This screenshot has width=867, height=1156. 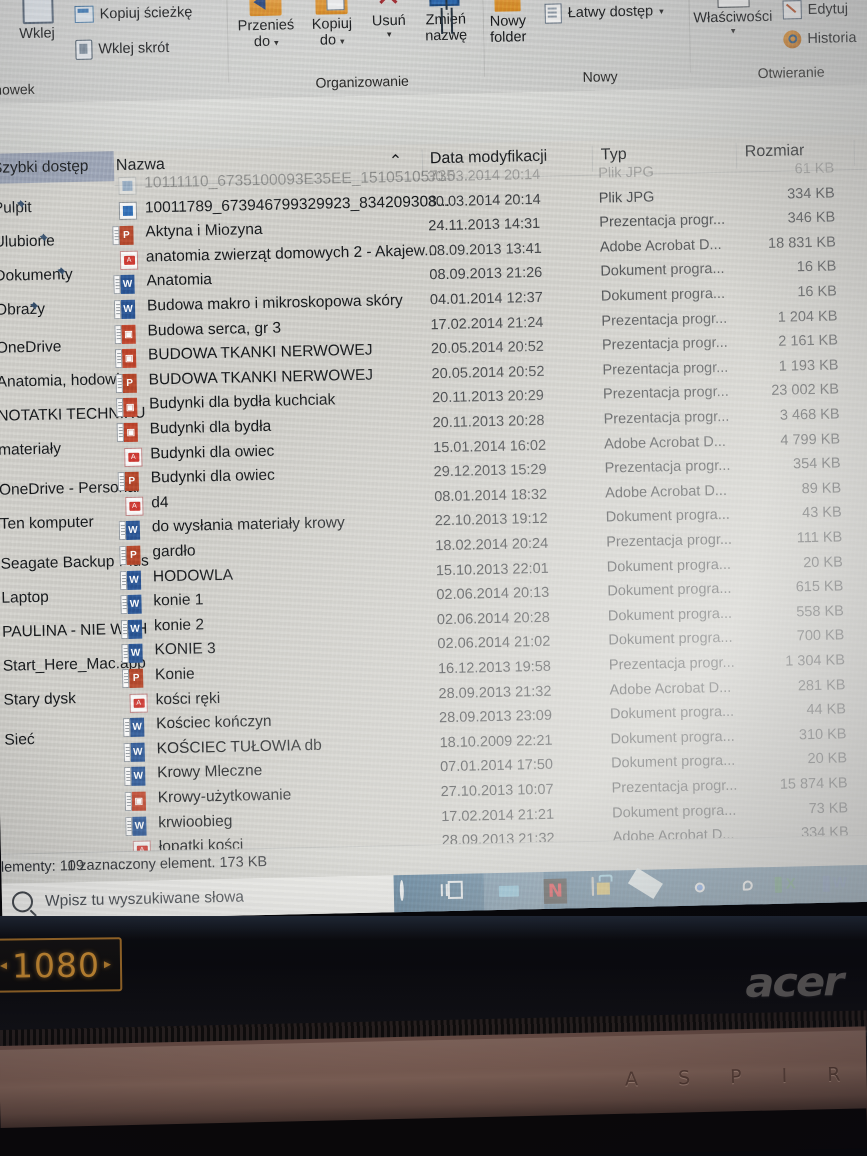 What do you see at coordinates (553, 13) in the screenshot?
I see `easy-access-icon` at bounding box center [553, 13].